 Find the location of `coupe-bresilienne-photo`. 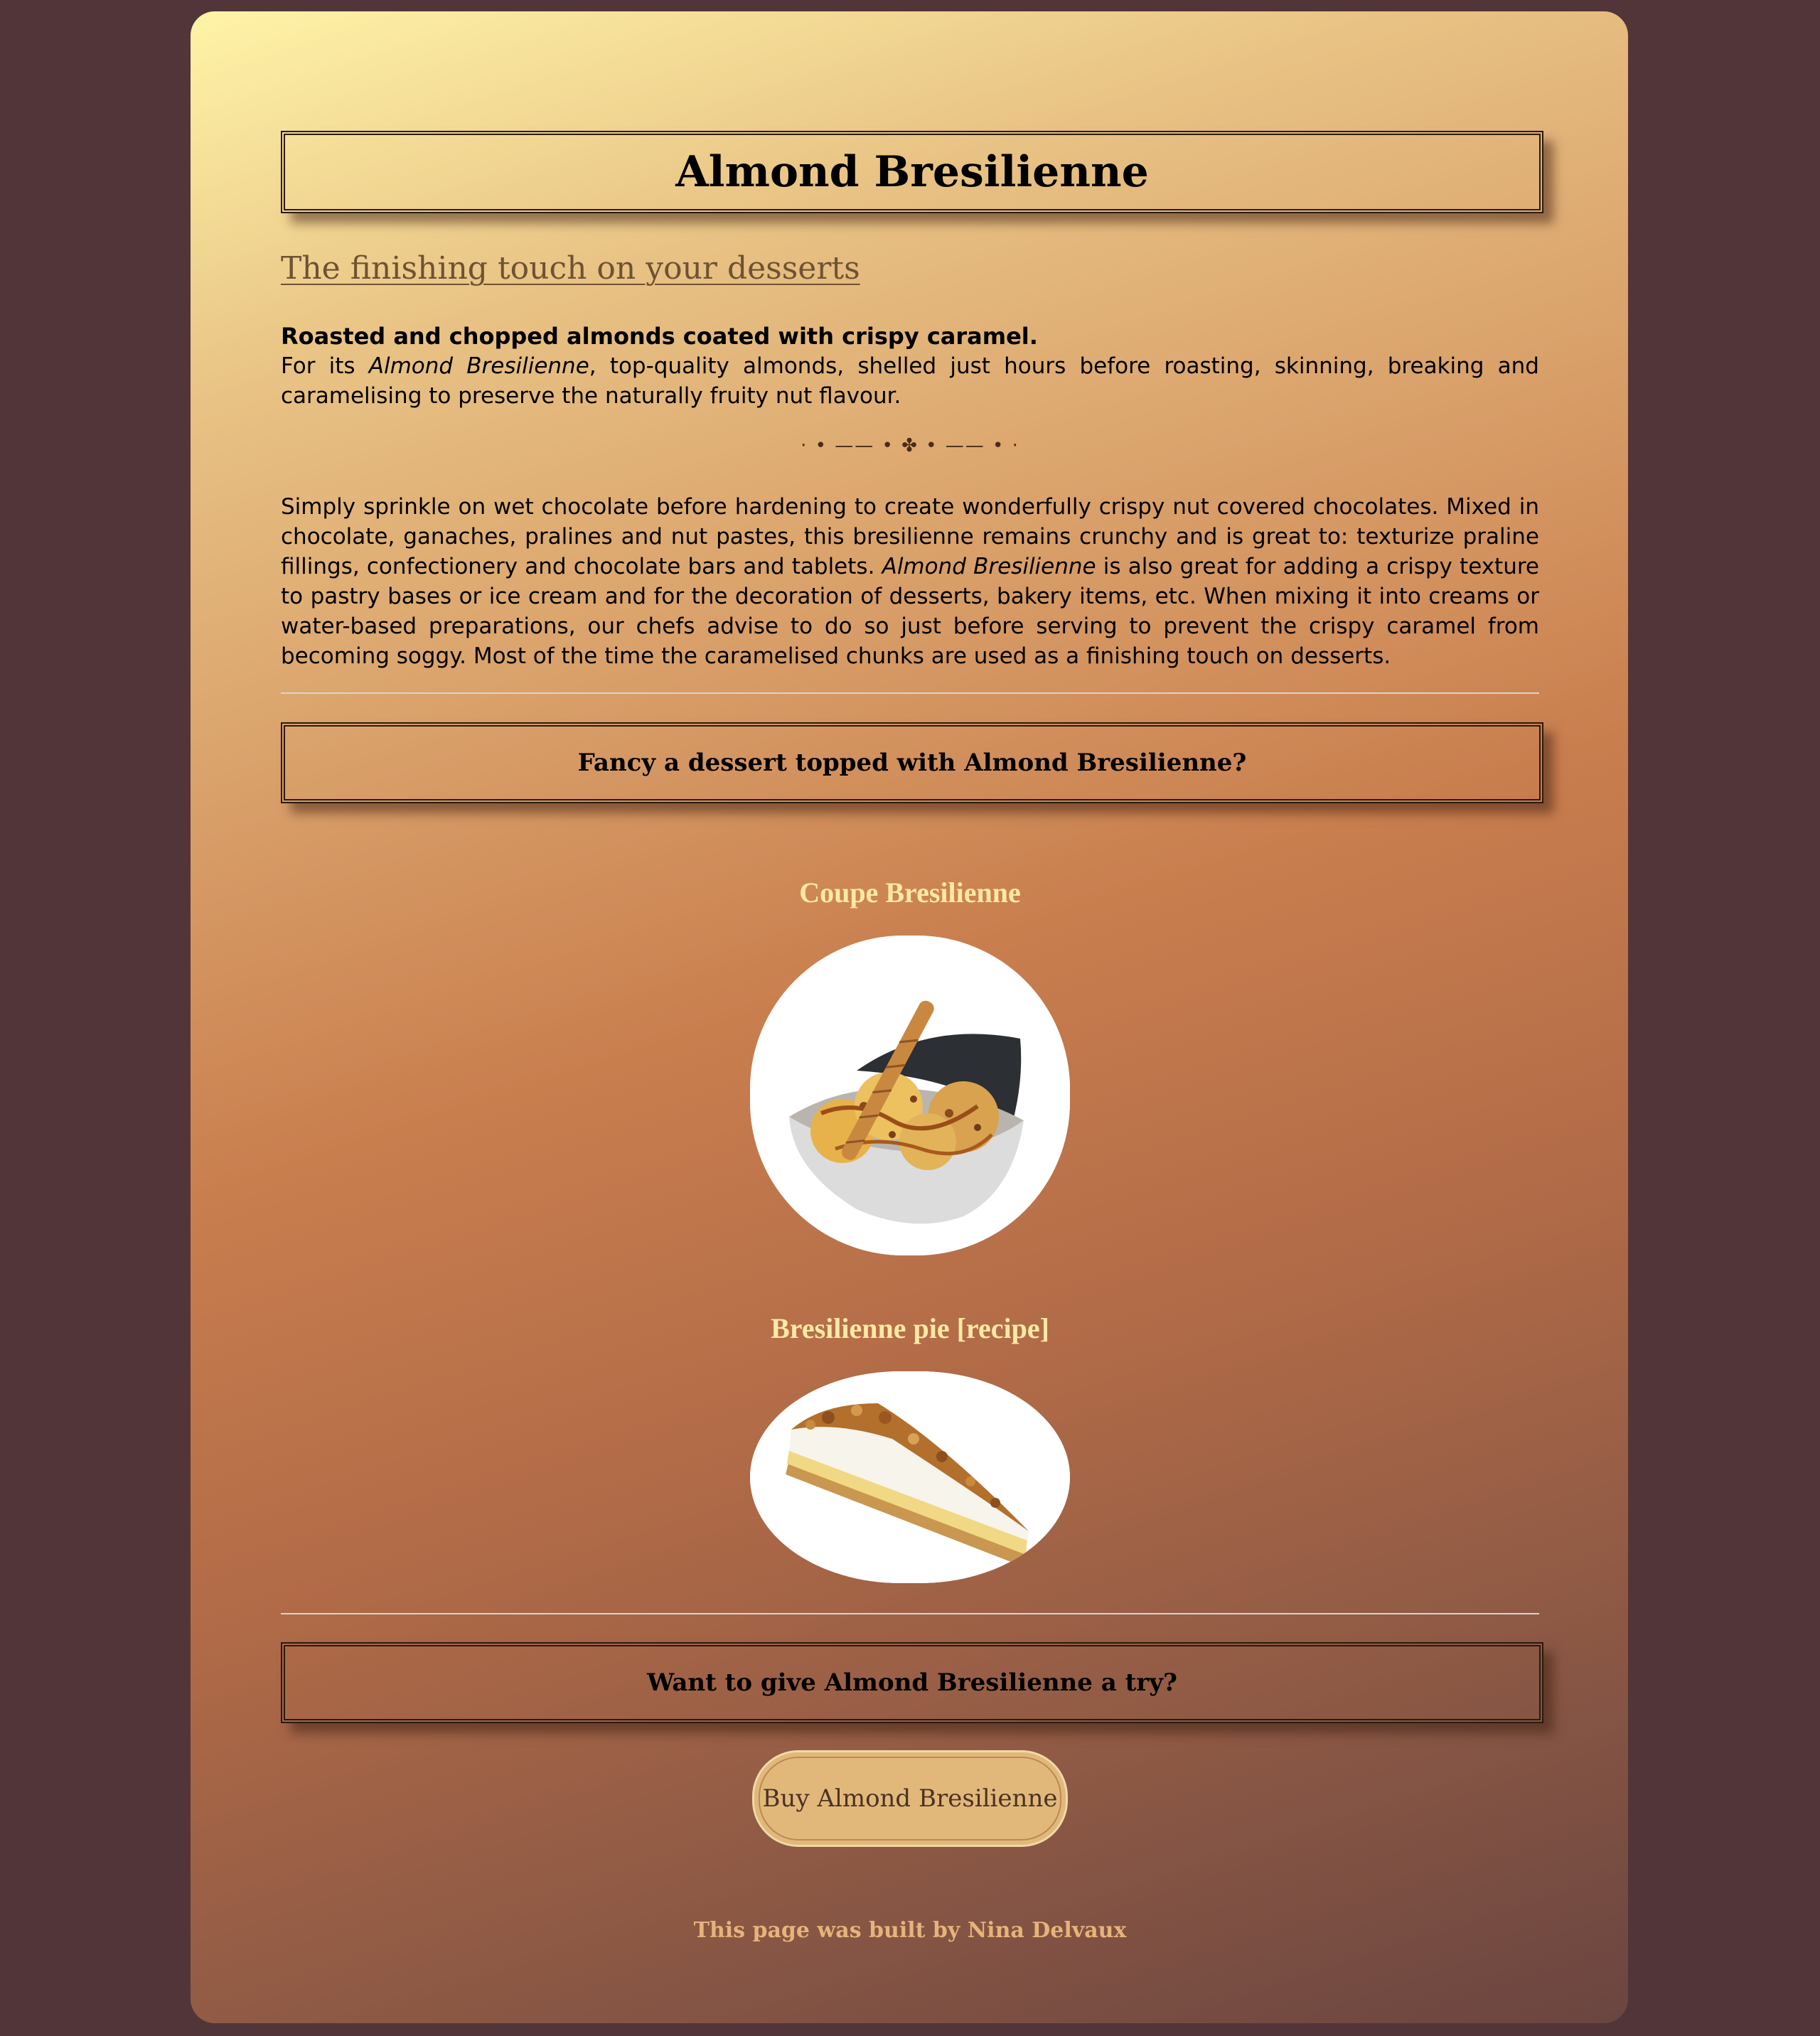

coupe-bresilienne-photo is located at coordinates (910, 1095).